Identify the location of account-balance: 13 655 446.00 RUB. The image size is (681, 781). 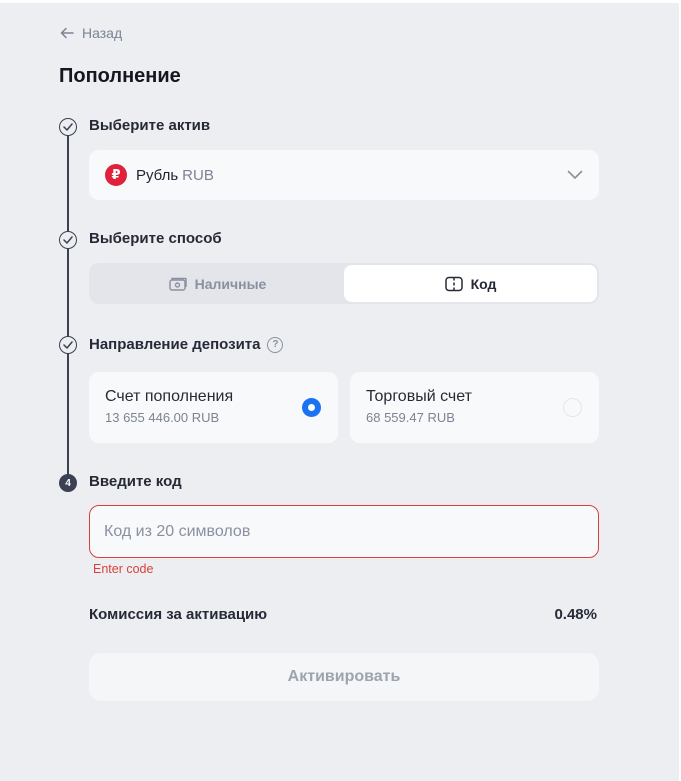
(162, 417).